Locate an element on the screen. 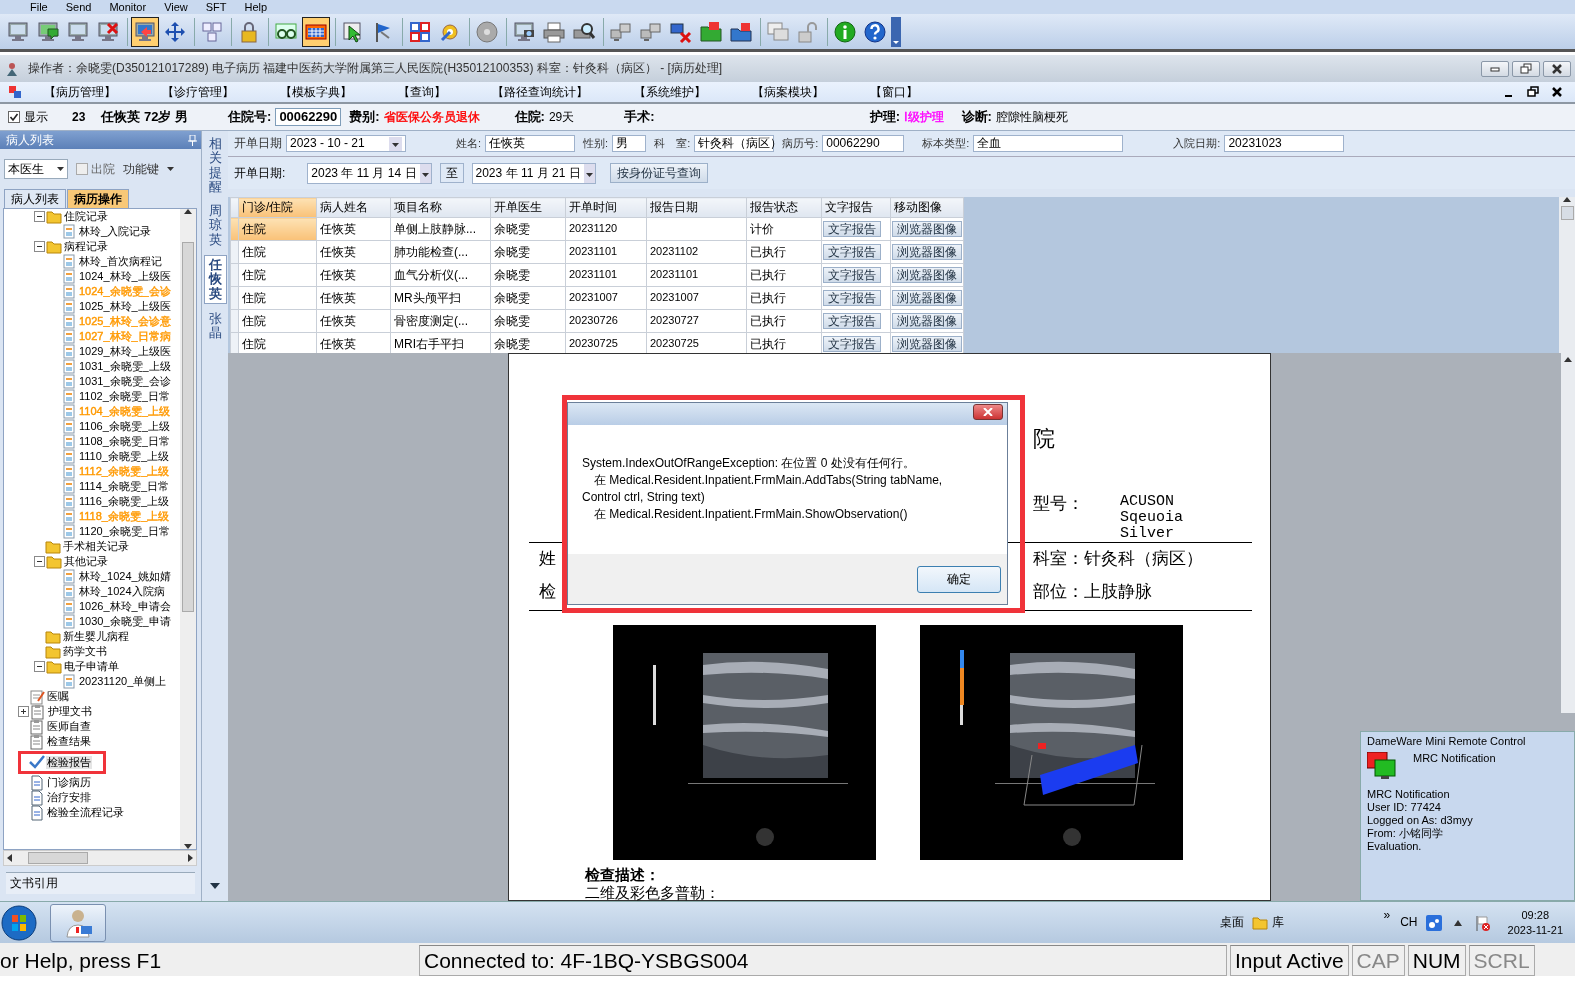 Image resolution: width=1575 pixels, height=983 pixels. tree-item: 住院记录 is located at coordinates (86, 217).